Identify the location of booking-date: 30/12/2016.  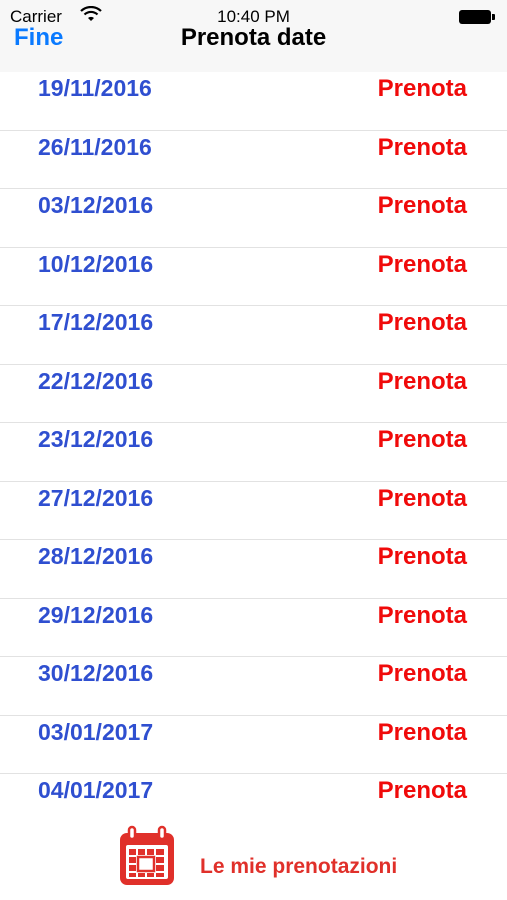
(96, 673).